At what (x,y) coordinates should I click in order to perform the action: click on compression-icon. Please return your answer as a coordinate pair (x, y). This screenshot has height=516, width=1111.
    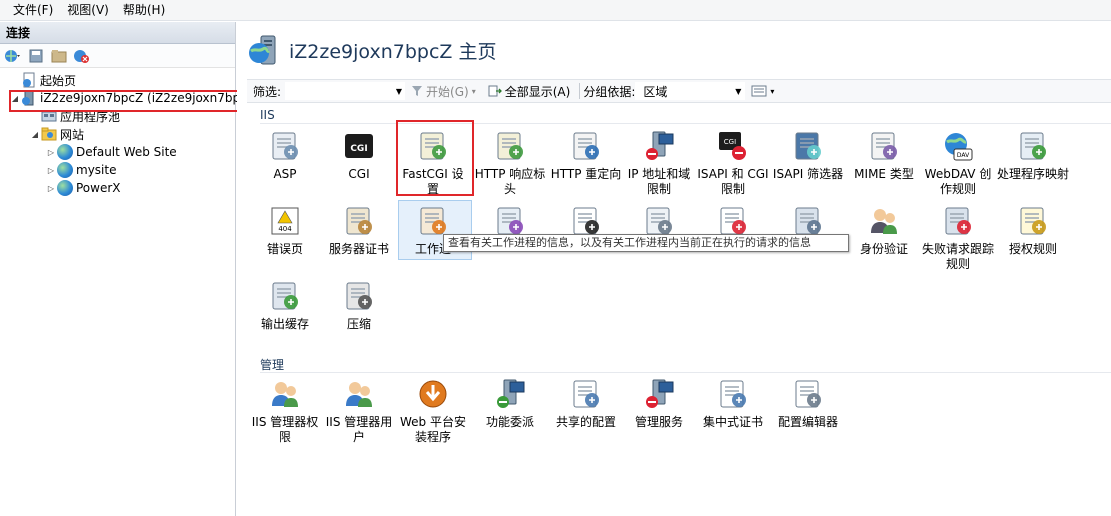
    Looking at the image, I should click on (359, 296).